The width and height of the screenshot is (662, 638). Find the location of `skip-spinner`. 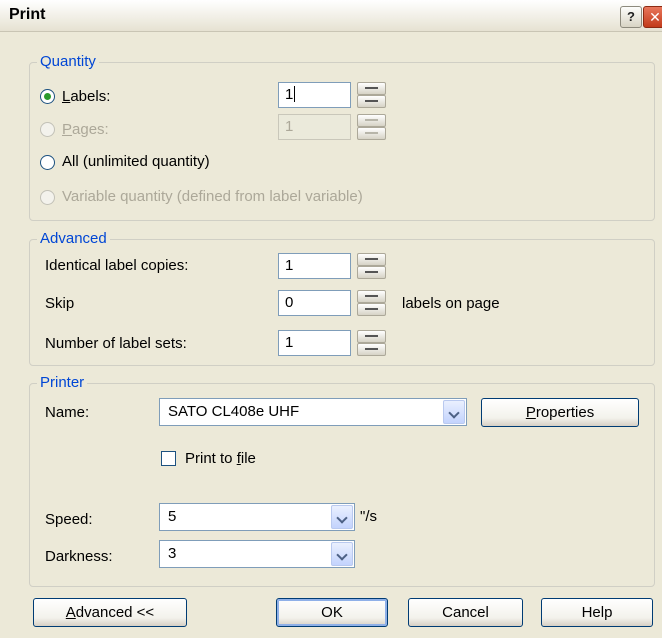

skip-spinner is located at coordinates (371, 303).